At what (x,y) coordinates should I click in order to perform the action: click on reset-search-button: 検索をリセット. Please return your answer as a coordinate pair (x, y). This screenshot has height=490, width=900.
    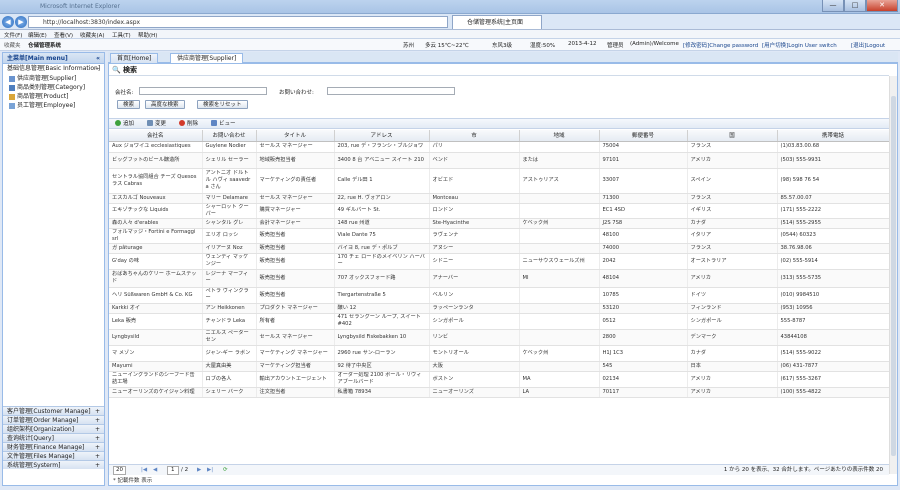
    Looking at the image, I should click on (222, 104).